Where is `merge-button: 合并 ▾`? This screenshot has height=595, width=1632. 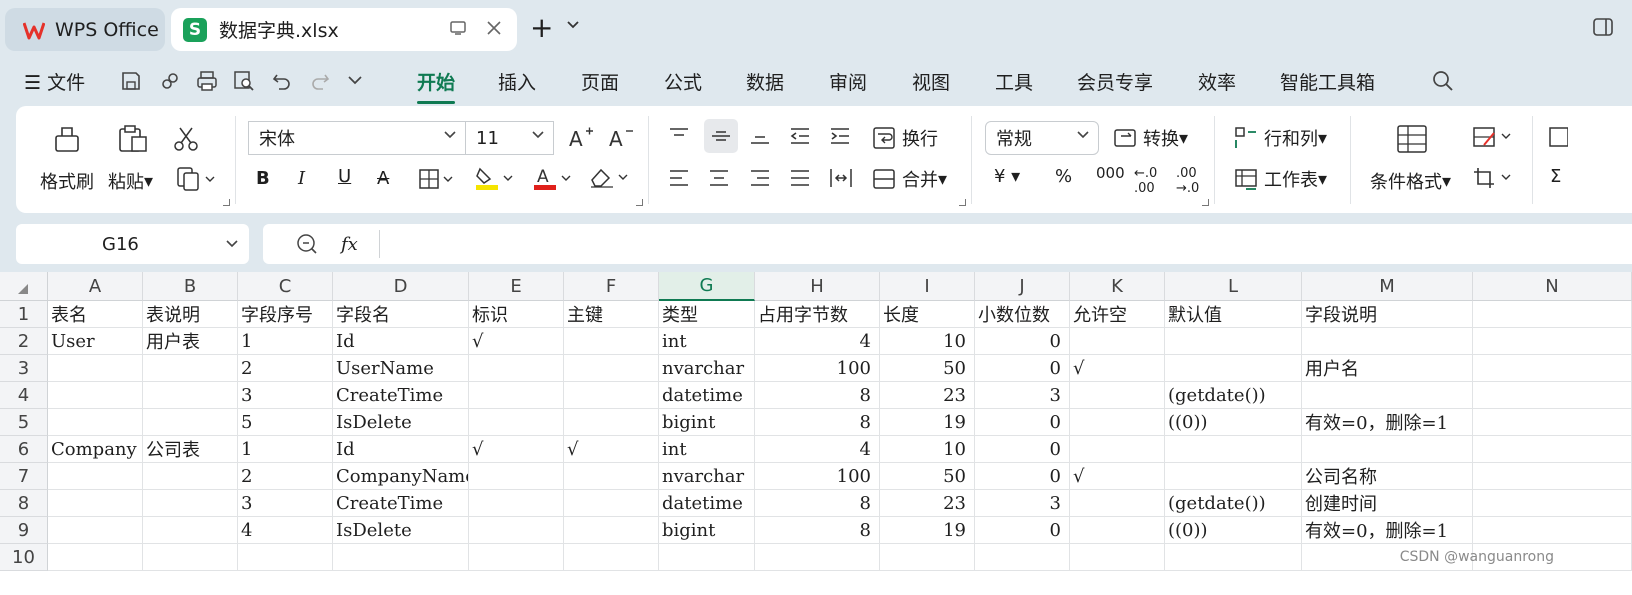 merge-button: 合并 ▾ is located at coordinates (909, 179).